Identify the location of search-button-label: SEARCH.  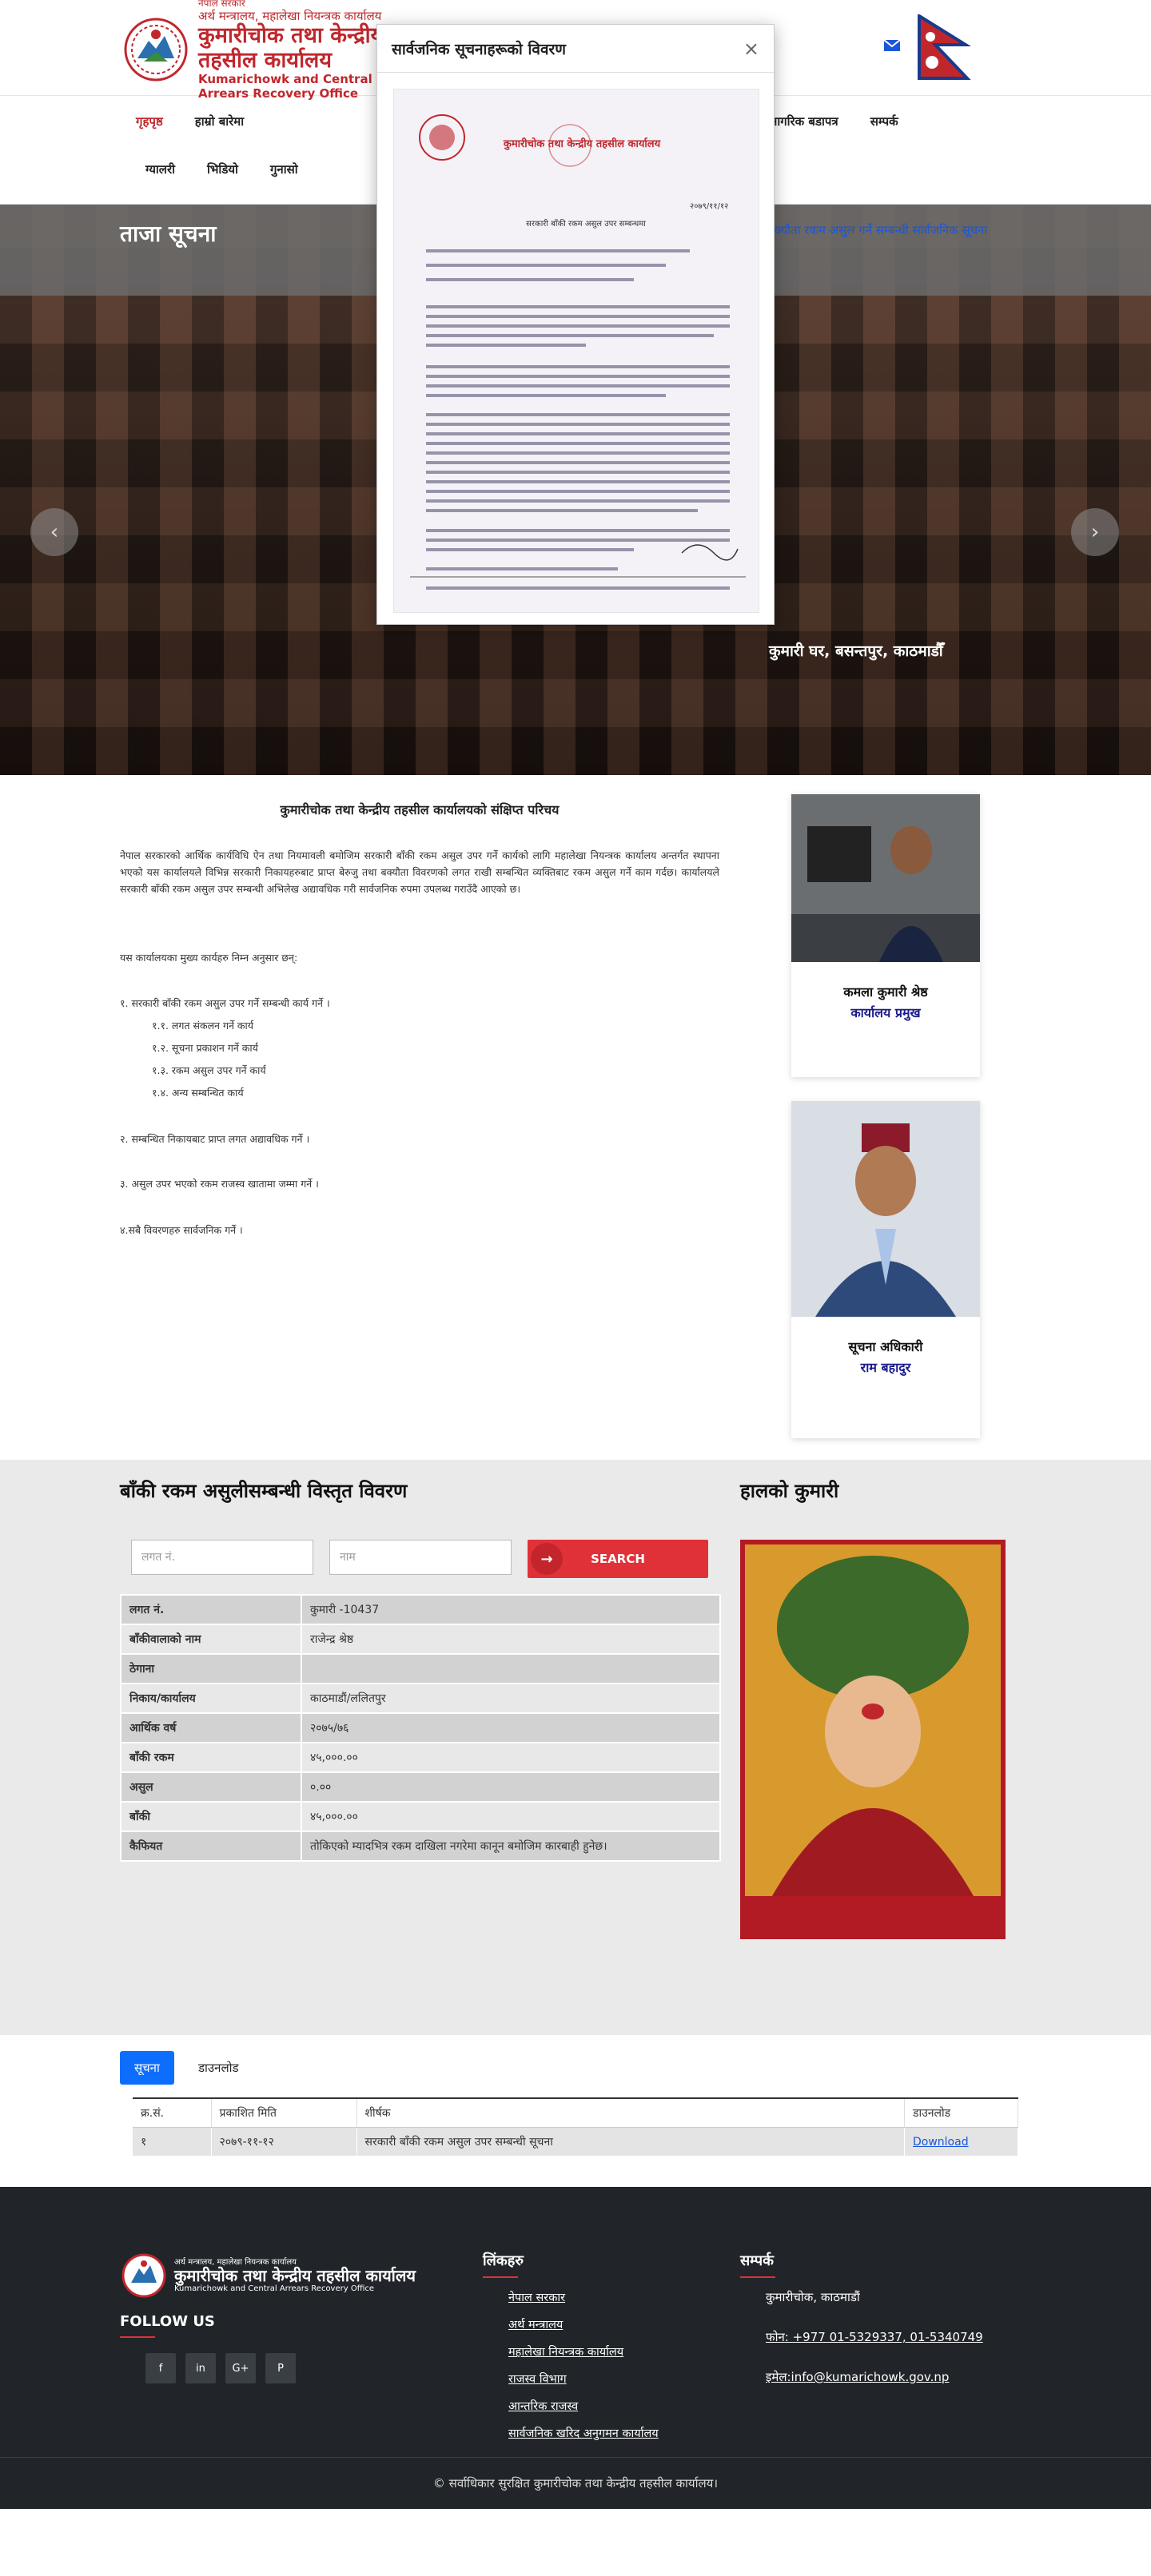
(618, 1559).